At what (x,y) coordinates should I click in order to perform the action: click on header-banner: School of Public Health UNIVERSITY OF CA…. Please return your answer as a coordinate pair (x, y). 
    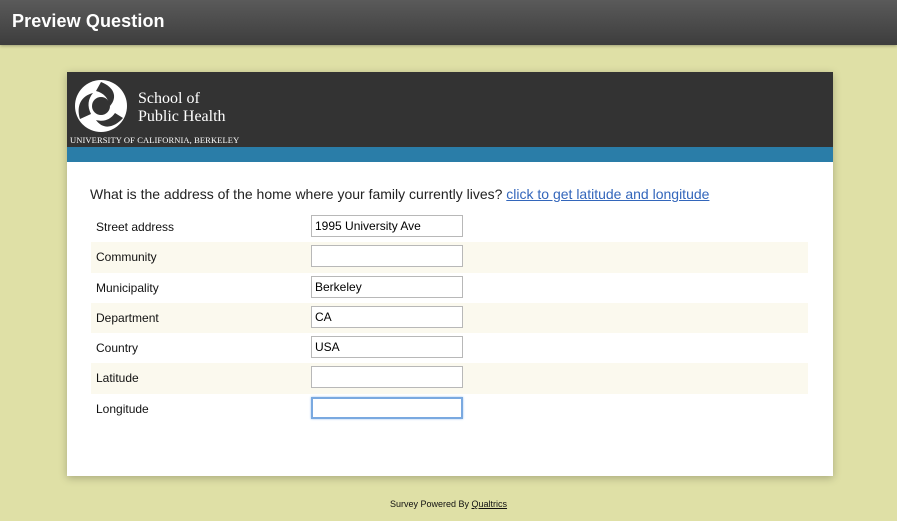
    Looking at the image, I should click on (450, 109).